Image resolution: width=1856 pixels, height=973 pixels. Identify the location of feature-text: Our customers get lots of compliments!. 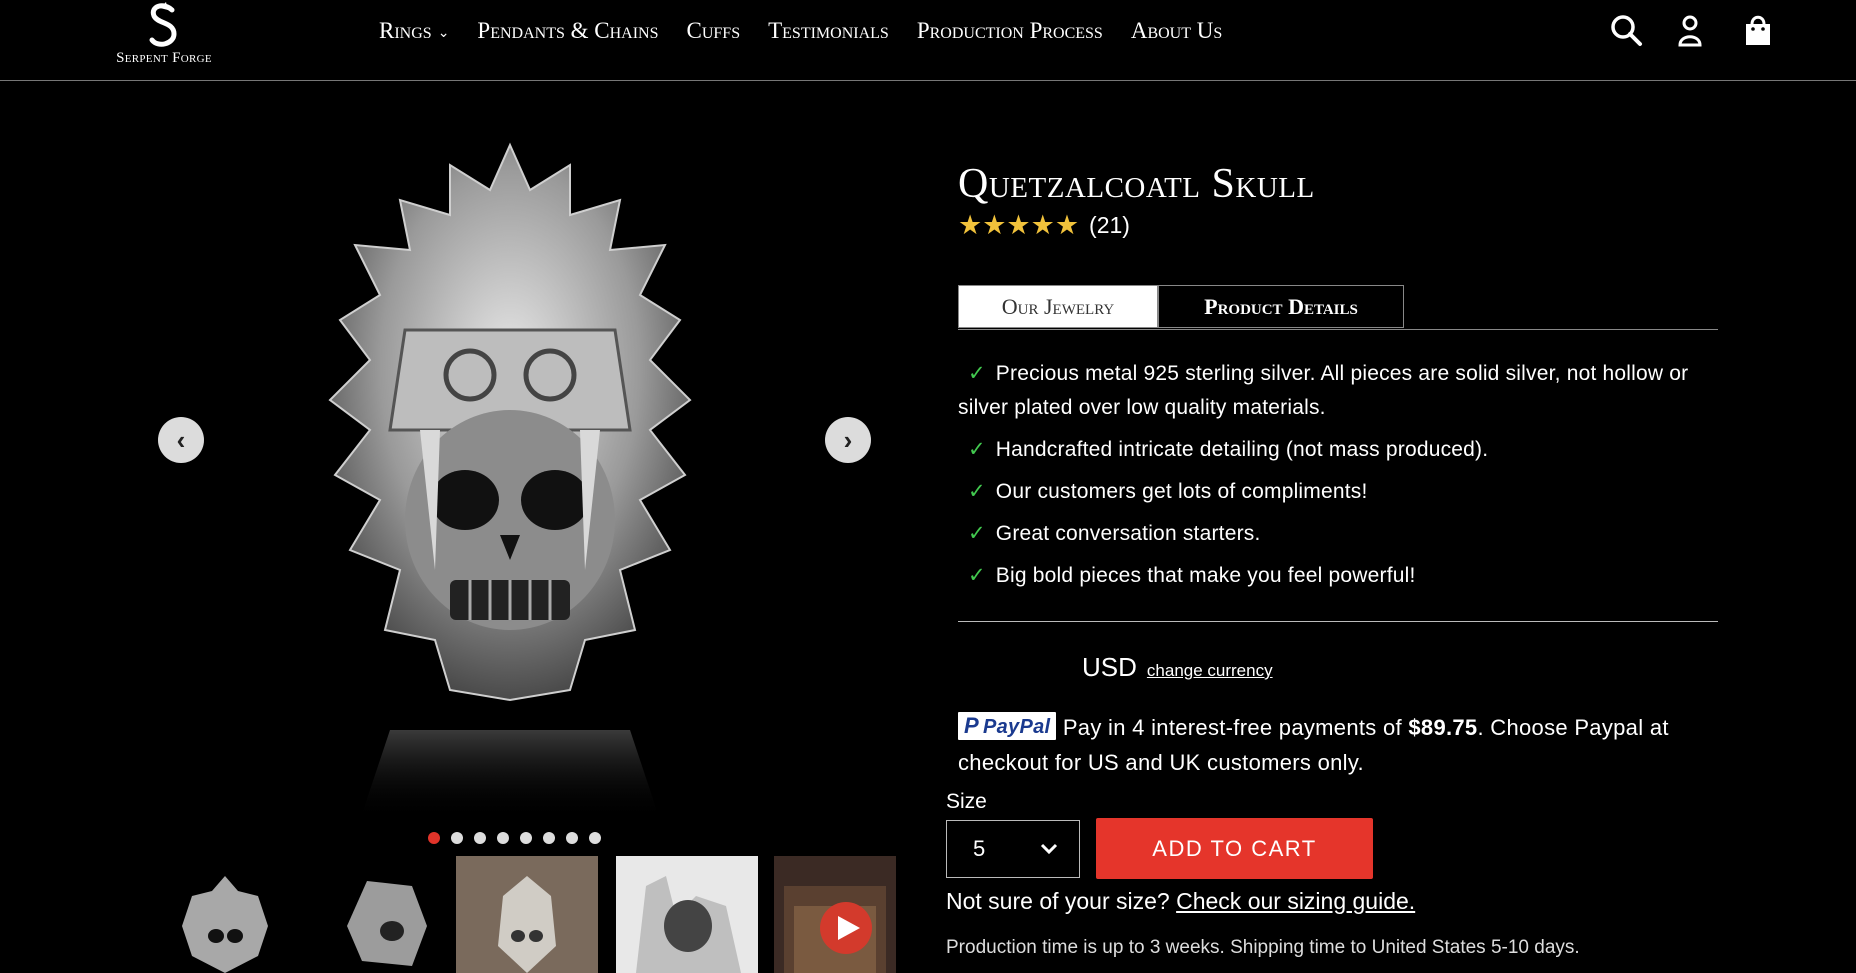
(1181, 491).